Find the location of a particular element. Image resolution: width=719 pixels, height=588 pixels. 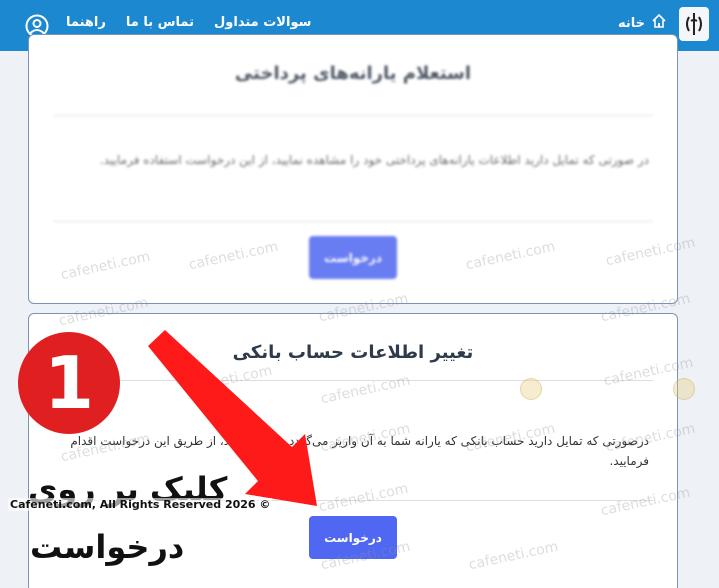

nav-links: سوالات متداول تماس با ما راهنما is located at coordinates (188, 22).